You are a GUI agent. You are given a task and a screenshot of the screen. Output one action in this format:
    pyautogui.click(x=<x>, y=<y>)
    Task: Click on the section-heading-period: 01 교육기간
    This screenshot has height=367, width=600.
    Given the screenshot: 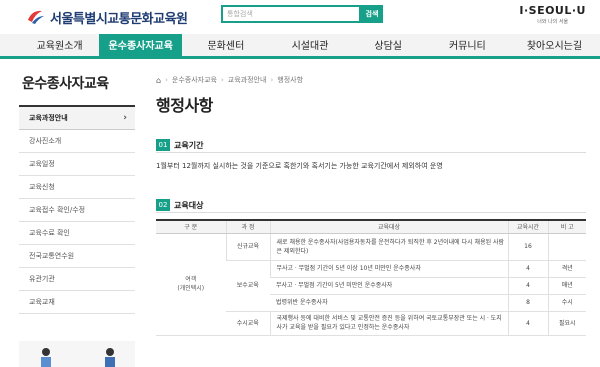 What is the action you would take?
    pyautogui.click(x=179, y=145)
    